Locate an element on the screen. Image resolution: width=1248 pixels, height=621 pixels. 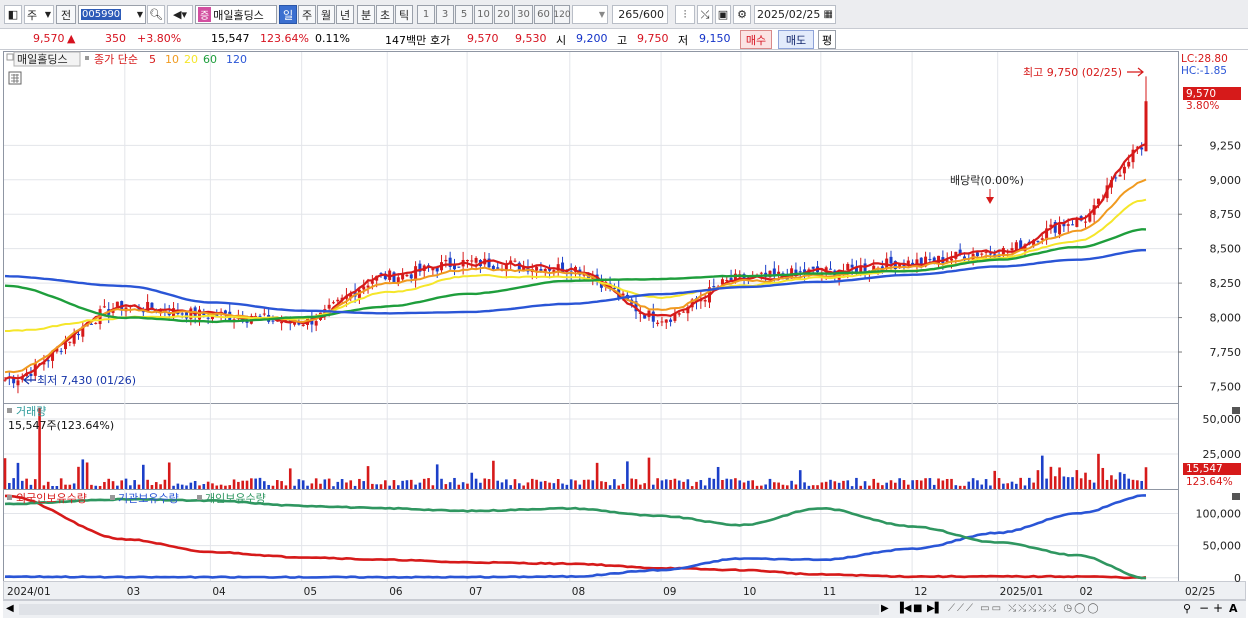
scroll-right-icon: ▶ is located at coordinates (885, 608).